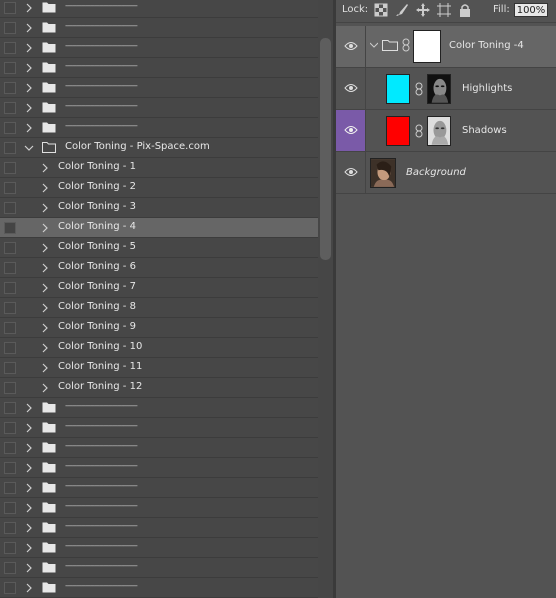  I want to click on fill-input: 100%, so click(531, 10).